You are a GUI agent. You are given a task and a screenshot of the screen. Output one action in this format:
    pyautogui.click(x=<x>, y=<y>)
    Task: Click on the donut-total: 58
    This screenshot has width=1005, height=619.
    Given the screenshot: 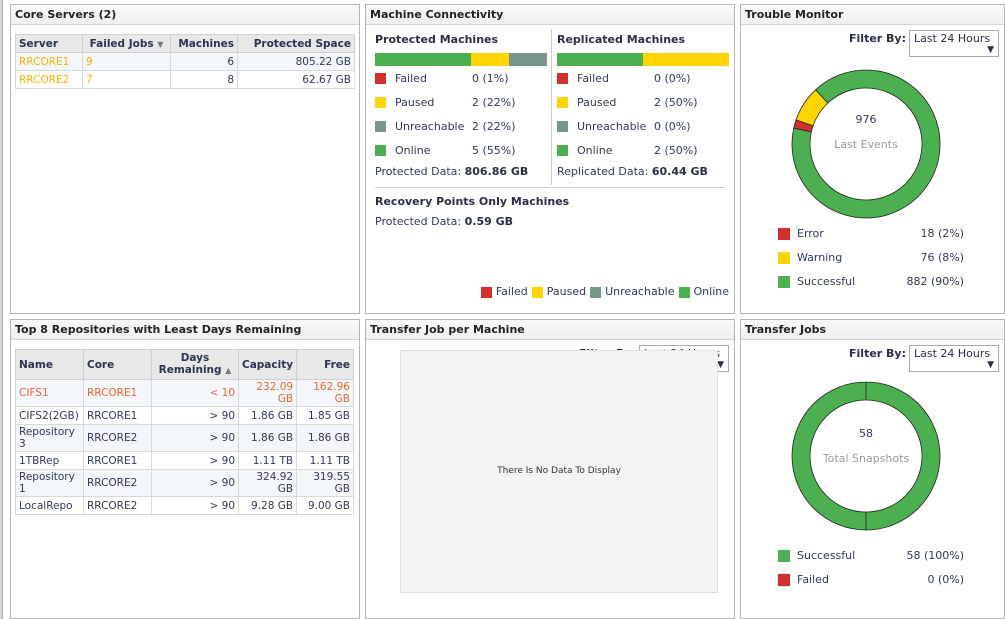 What is the action you would take?
    pyautogui.click(x=866, y=433)
    